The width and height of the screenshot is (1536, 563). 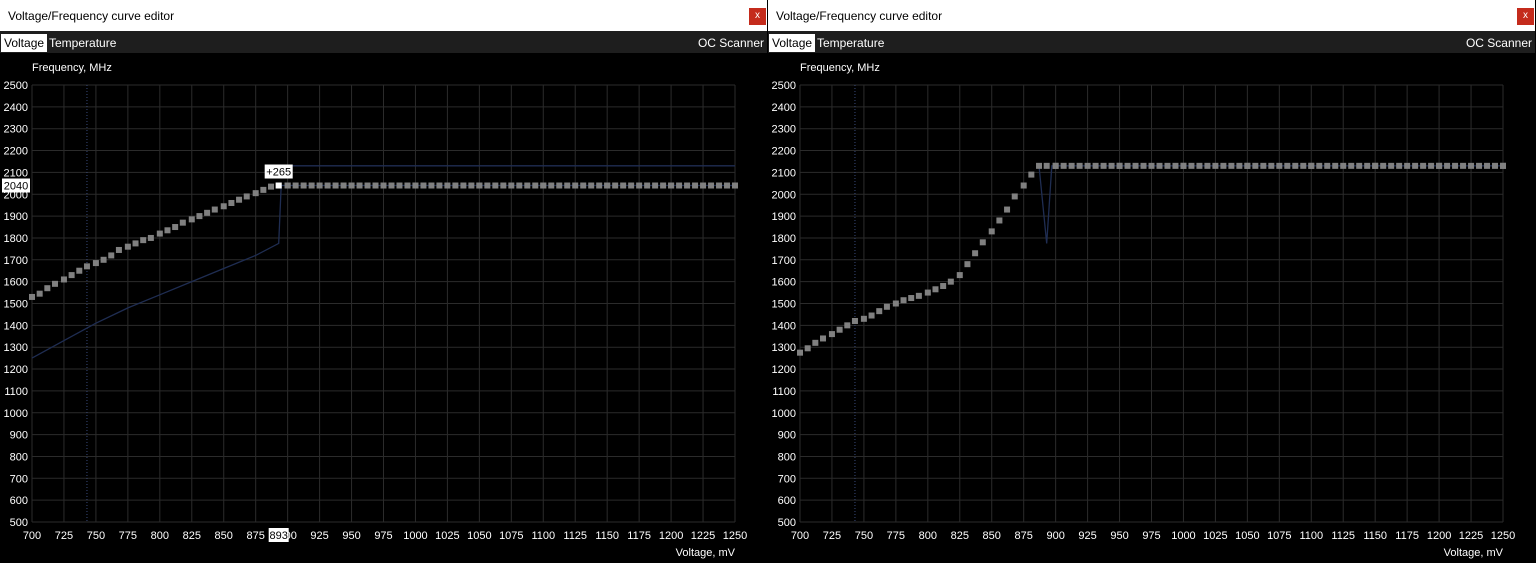 I want to click on y-tick-label: 1200, so click(x=16, y=370).